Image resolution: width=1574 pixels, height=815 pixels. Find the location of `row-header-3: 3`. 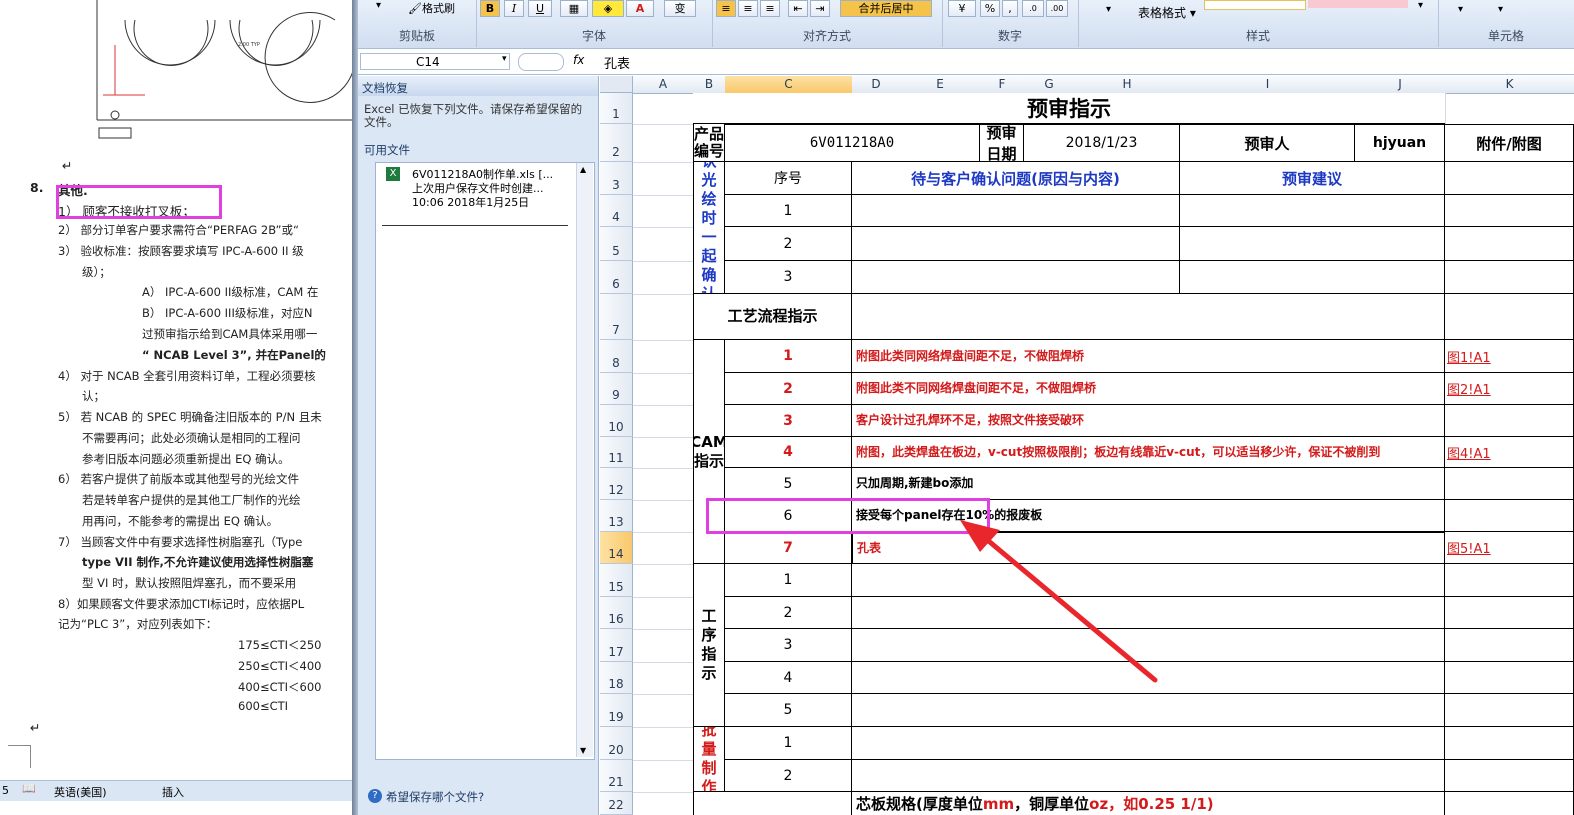

row-header-3: 3 is located at coordinates (616, 178).